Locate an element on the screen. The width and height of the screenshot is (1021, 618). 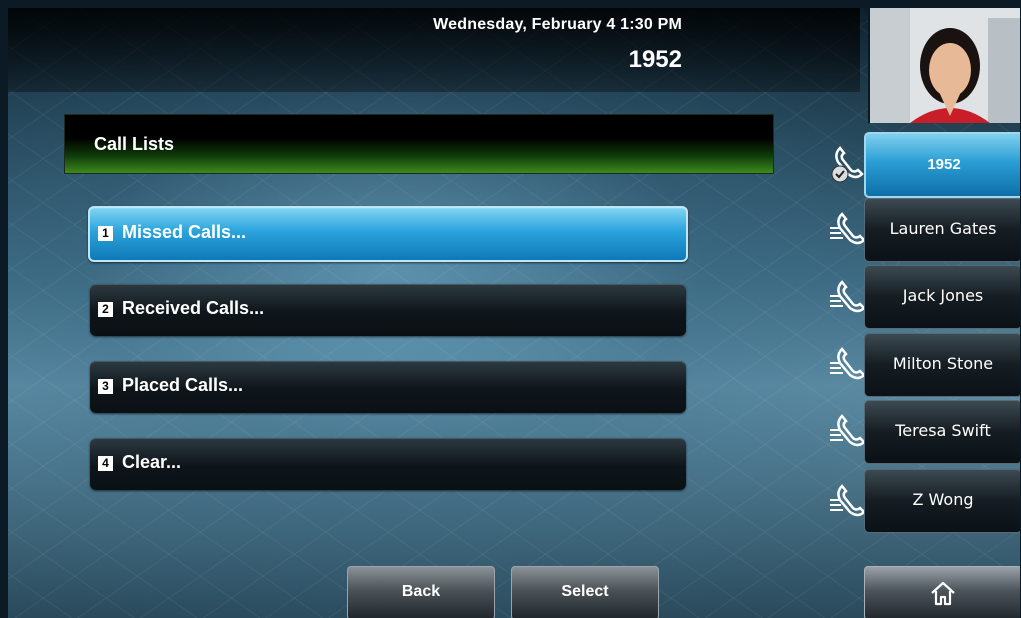
line-key-z-wong: Z Wong is located at coordinates (942, 501).